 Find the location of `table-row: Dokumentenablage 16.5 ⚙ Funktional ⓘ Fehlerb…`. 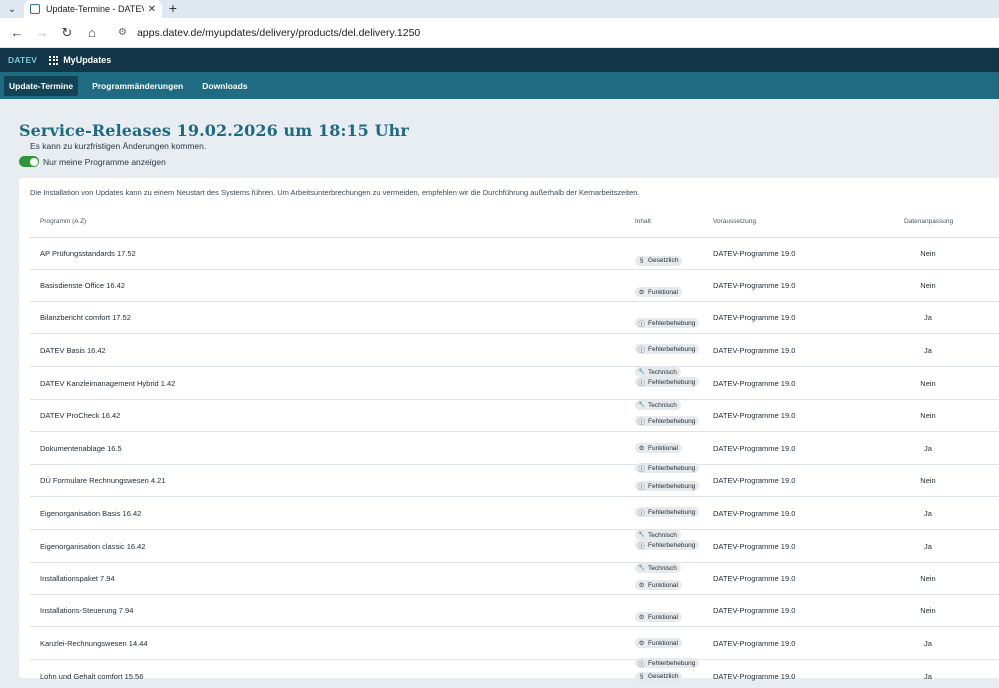

table-row: Dokumentenablage 16.5 ⚙ Funktional ⓘ Fehlerb… is located at coordinates (514, 452).